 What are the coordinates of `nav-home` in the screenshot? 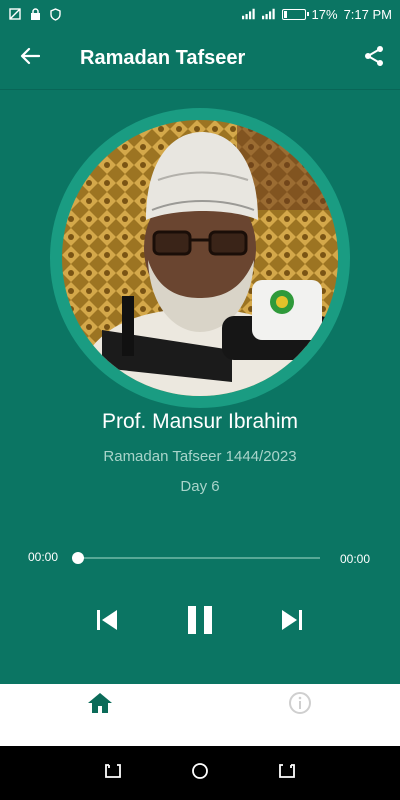 It's located at (100, 715).